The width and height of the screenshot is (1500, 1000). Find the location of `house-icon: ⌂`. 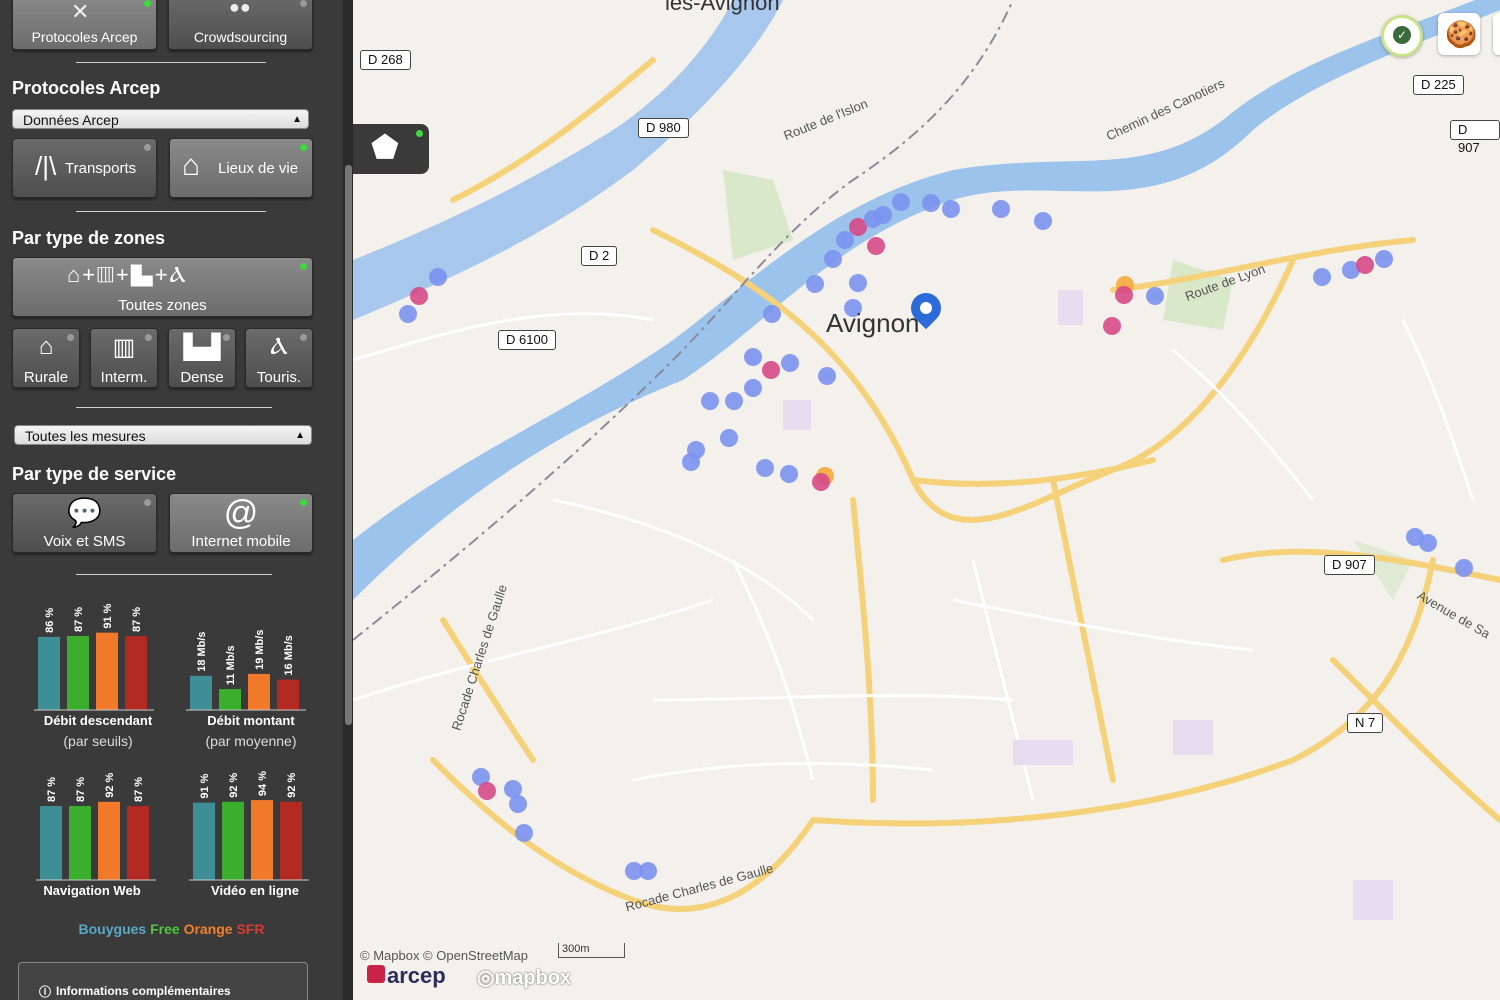

house-icon: ⌂ is located at coordinates (191, 165).